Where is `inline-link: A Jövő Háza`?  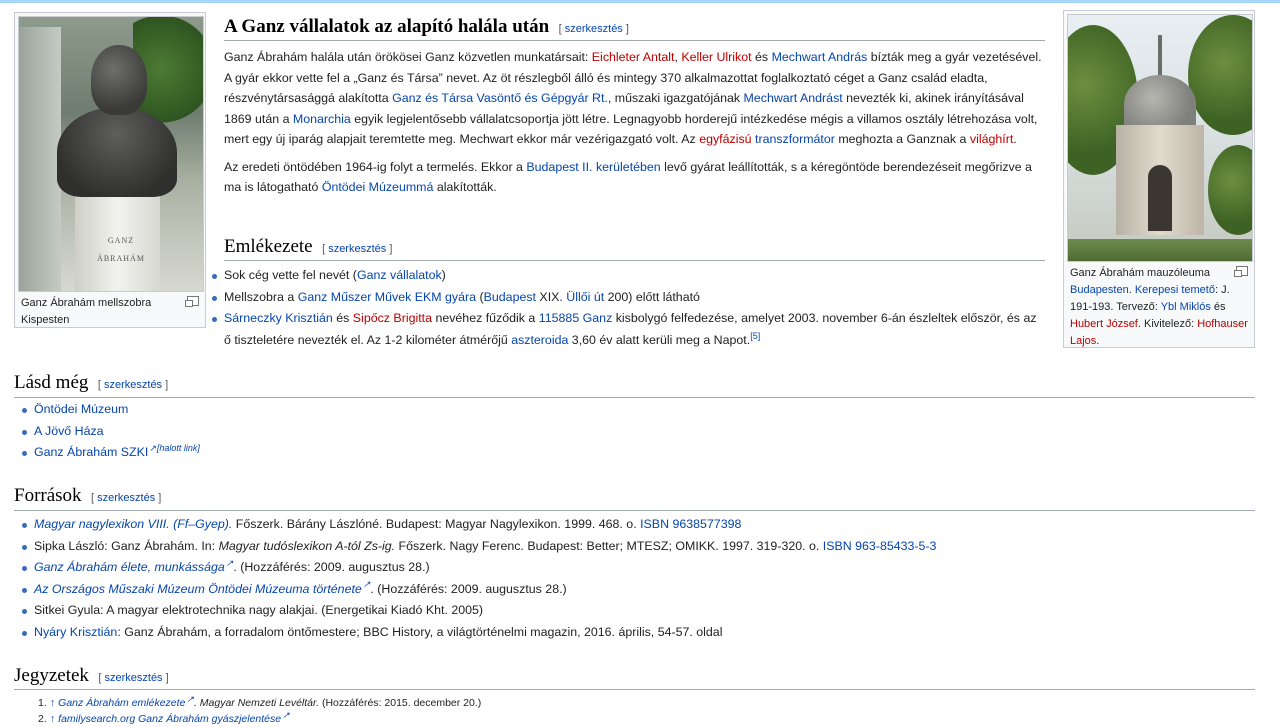 inline-link: A Jövő Háza is located at coordinates (69, 431).